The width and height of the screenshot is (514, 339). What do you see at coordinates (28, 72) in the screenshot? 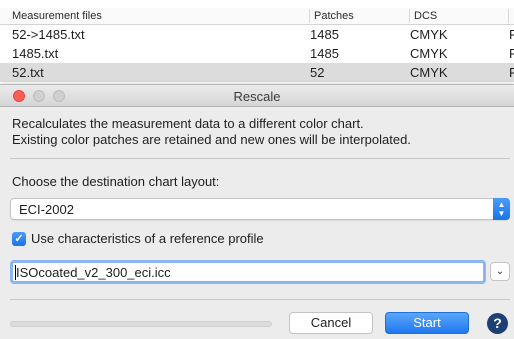
I see `file-name-cell: 52.txt` at bounding box center [28, 72].